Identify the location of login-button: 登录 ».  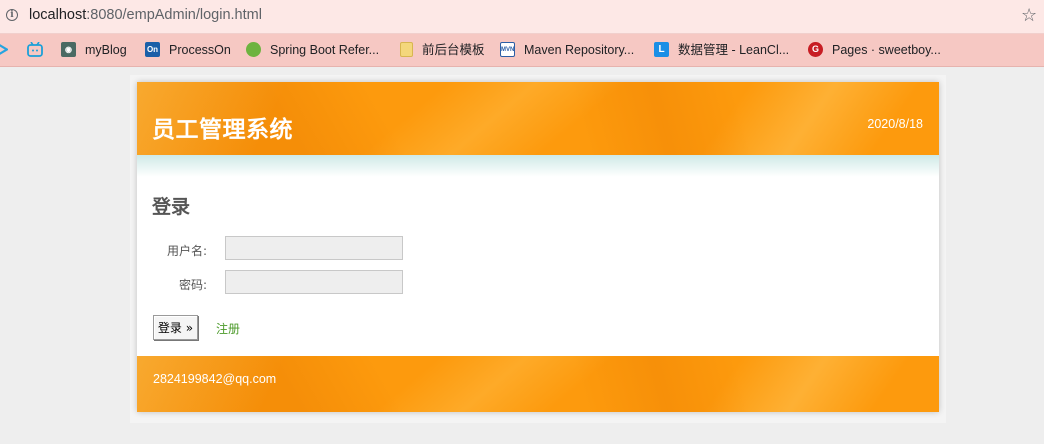
(175, 327).